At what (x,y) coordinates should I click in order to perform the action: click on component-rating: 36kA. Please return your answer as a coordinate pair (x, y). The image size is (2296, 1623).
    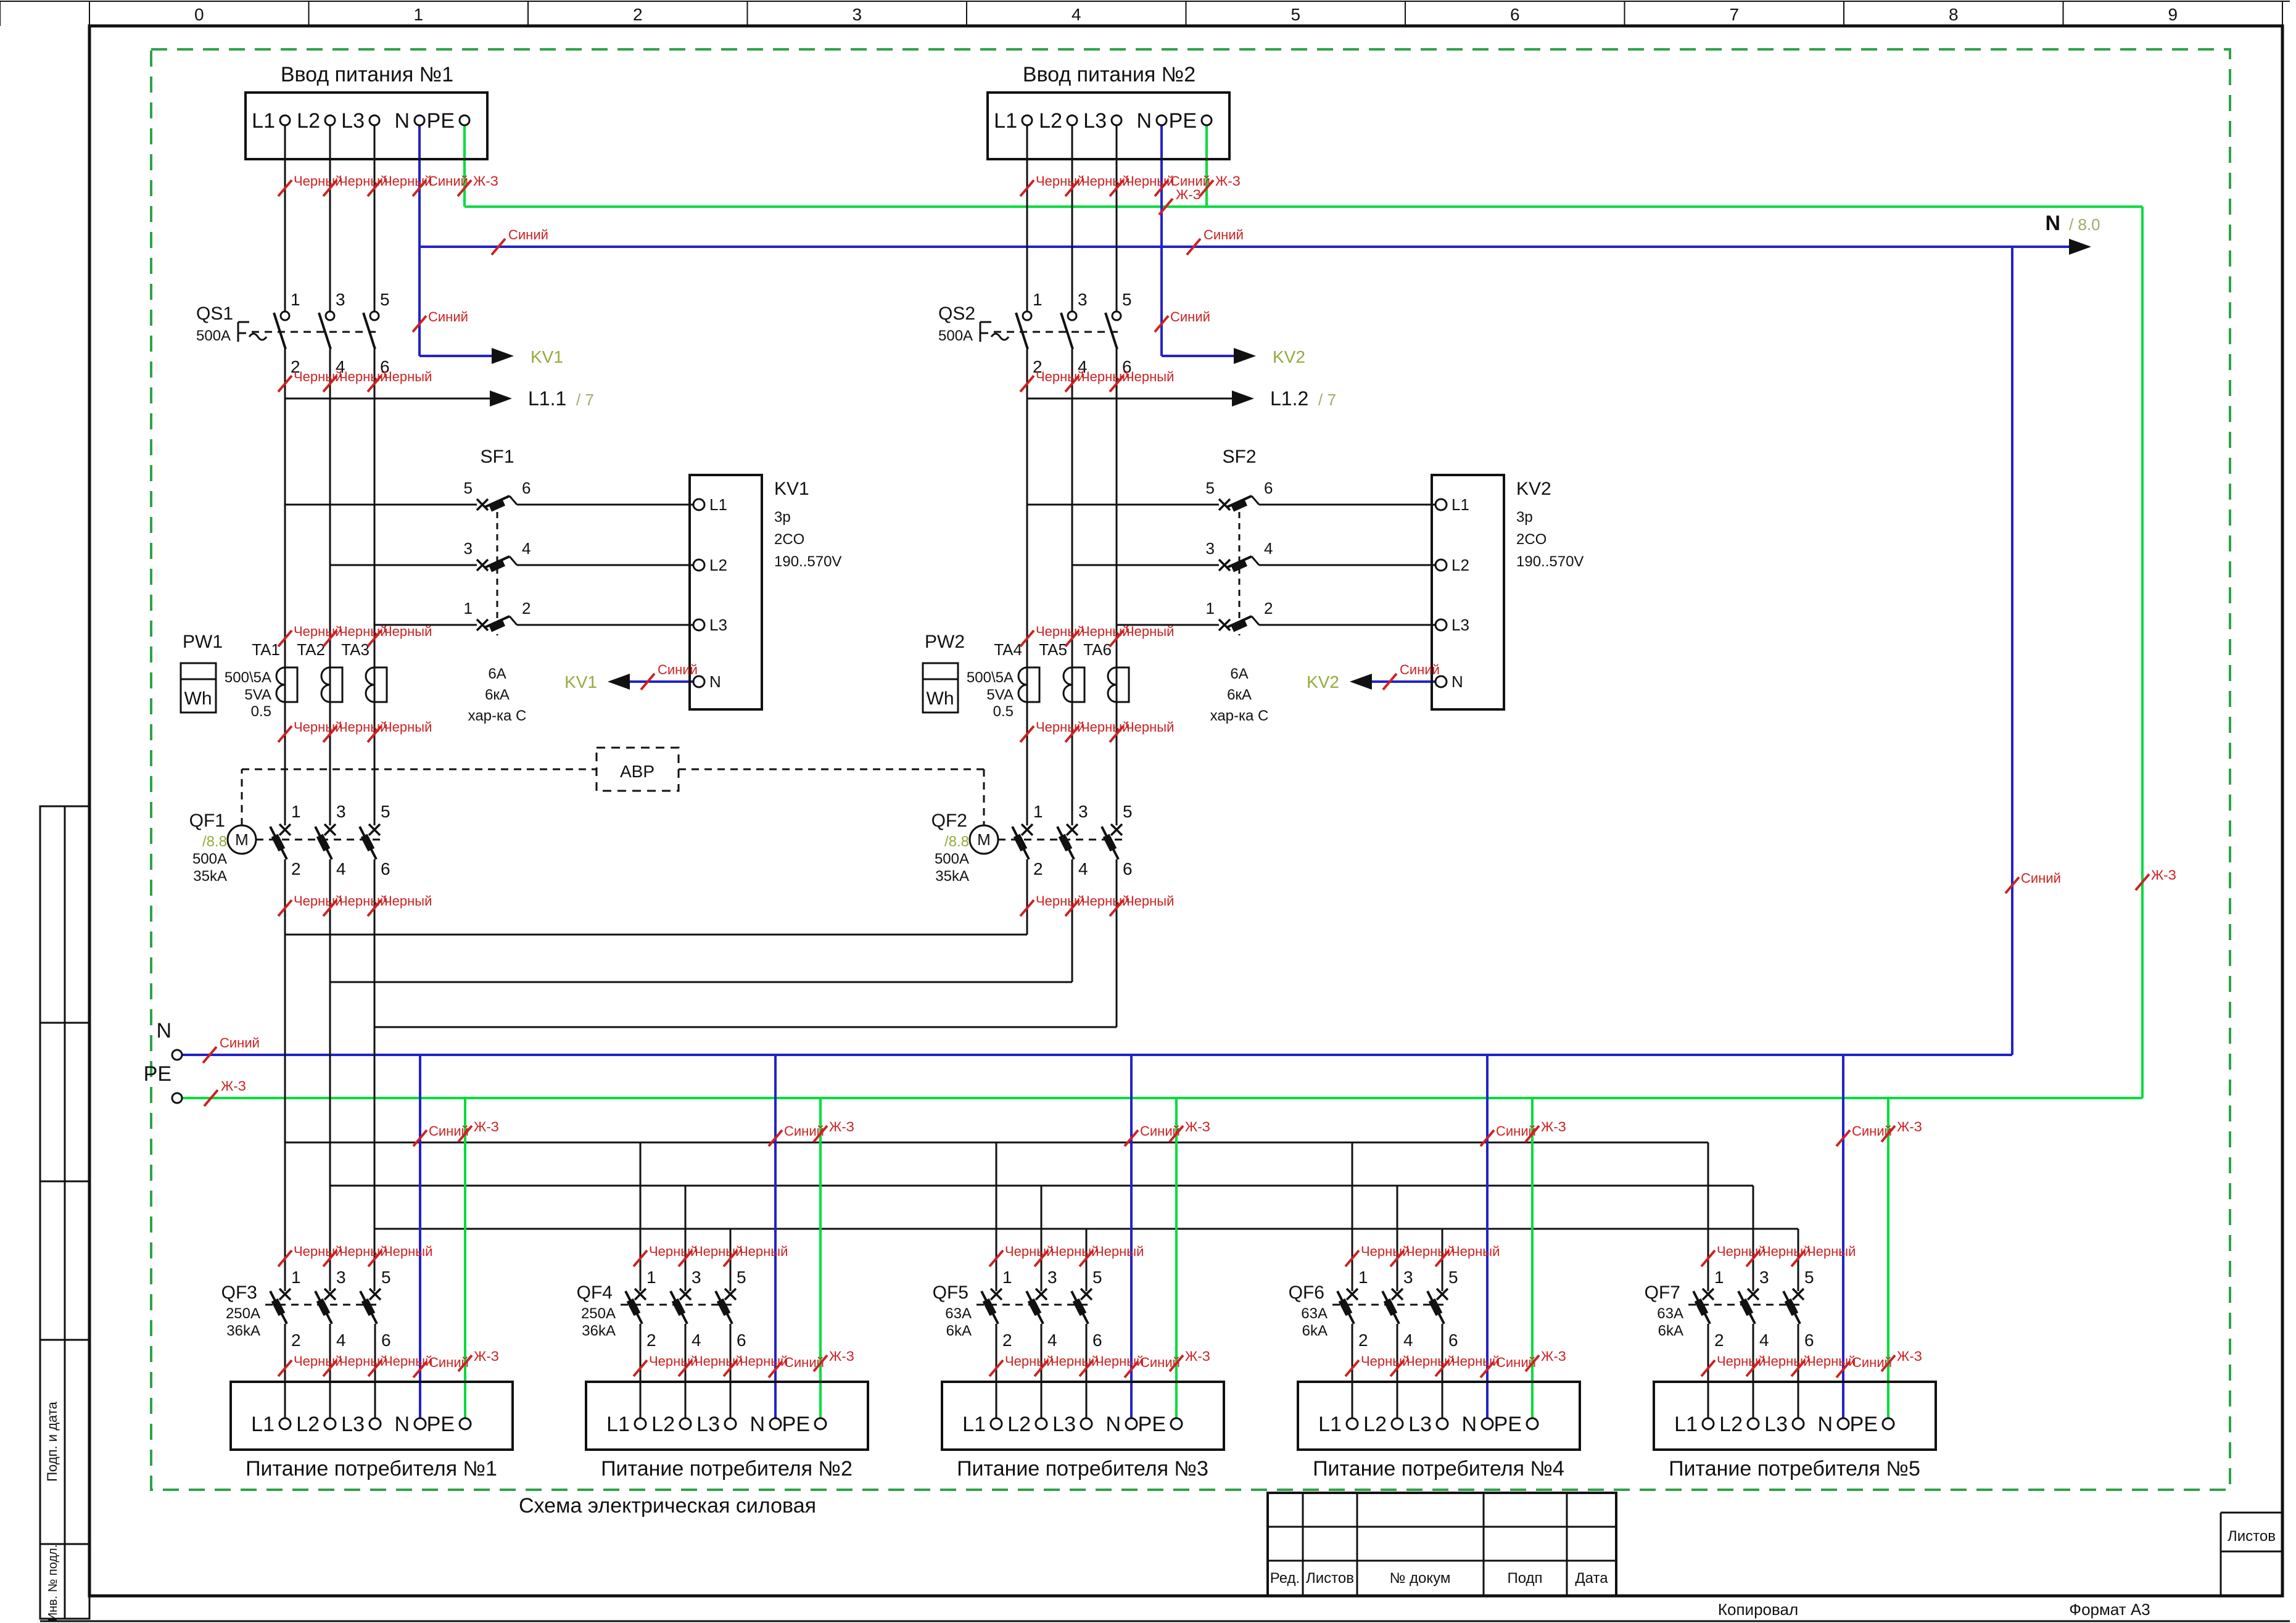
    Looking at the image, I should click on (243, 1331).